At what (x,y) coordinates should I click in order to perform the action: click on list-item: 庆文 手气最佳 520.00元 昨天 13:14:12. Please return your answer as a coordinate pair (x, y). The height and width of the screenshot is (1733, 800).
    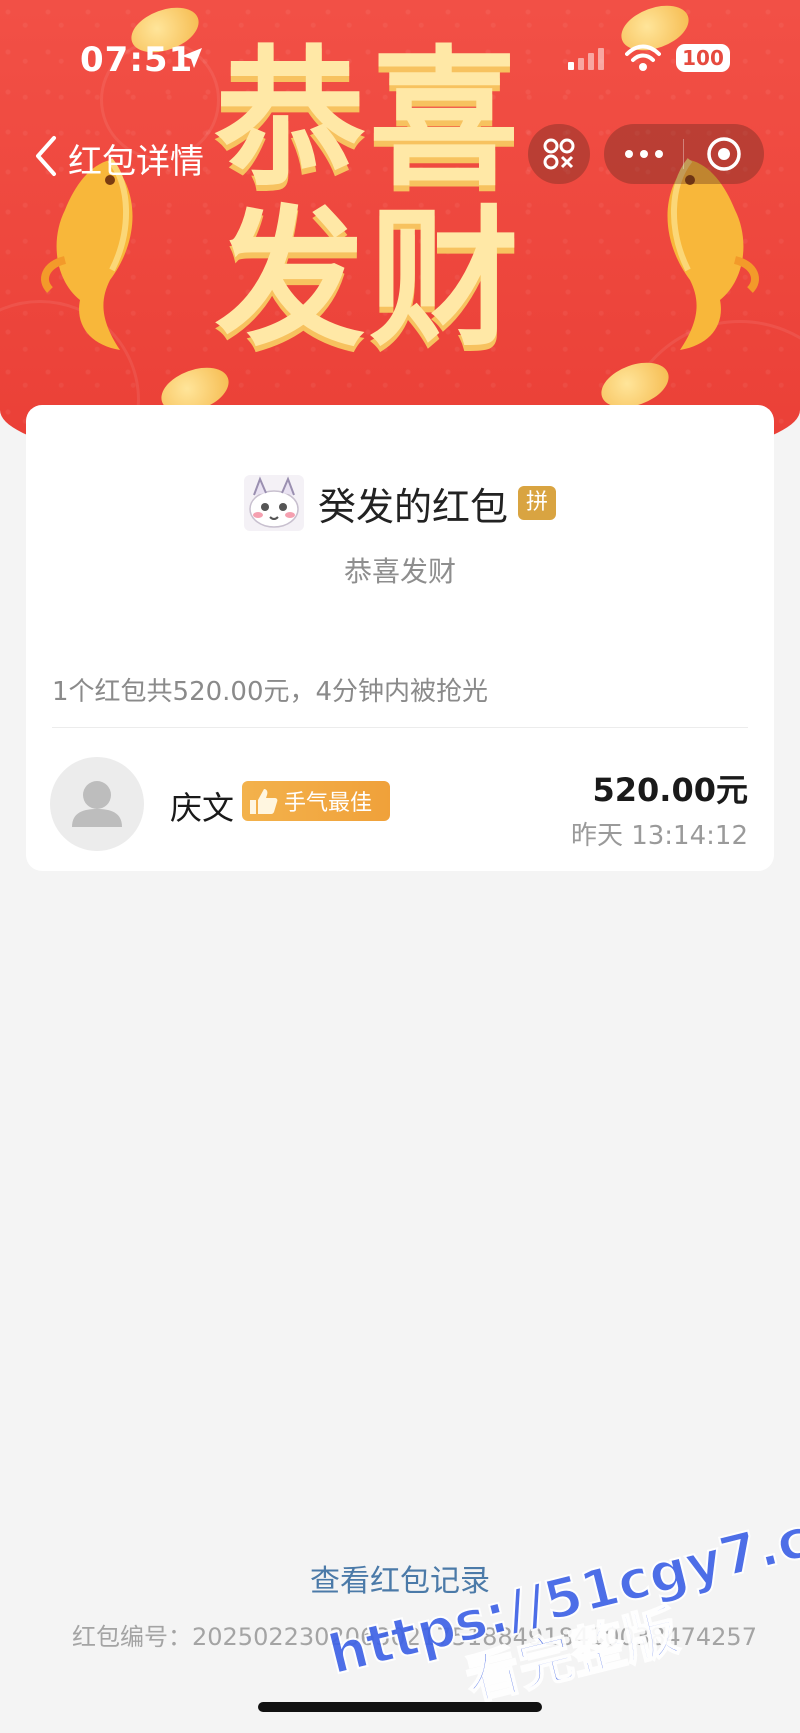
    Looking at the image, I should click on (400, 802).